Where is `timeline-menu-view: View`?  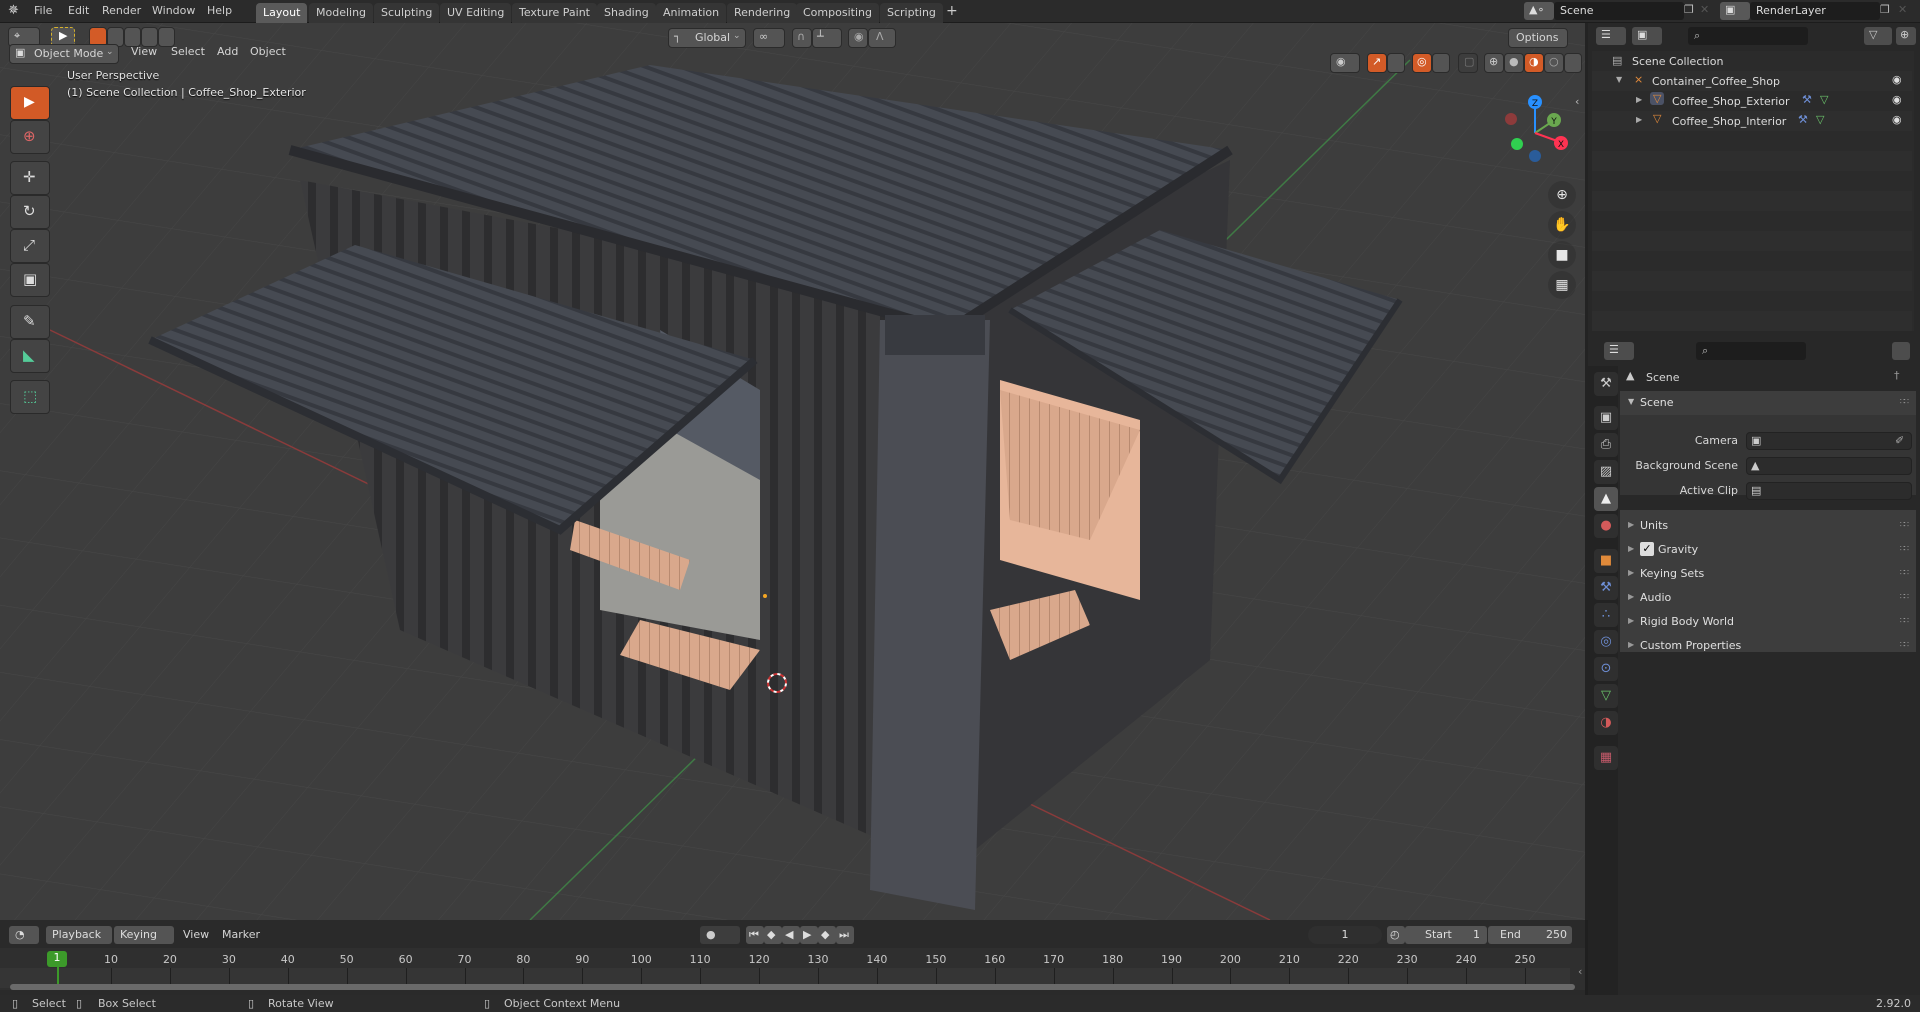 timeline-menu-view: View is located at coordinates (196, 934).